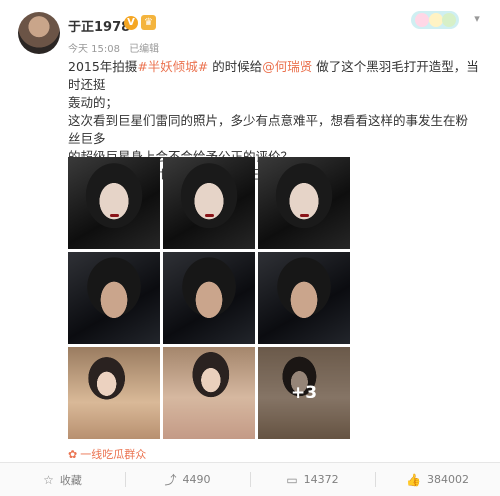 This screenshot has width=500, height=496. Describe the element at coordinates (113, 454) in the screenshot. I see `group-label: 一线吃瓜群众` at that location.